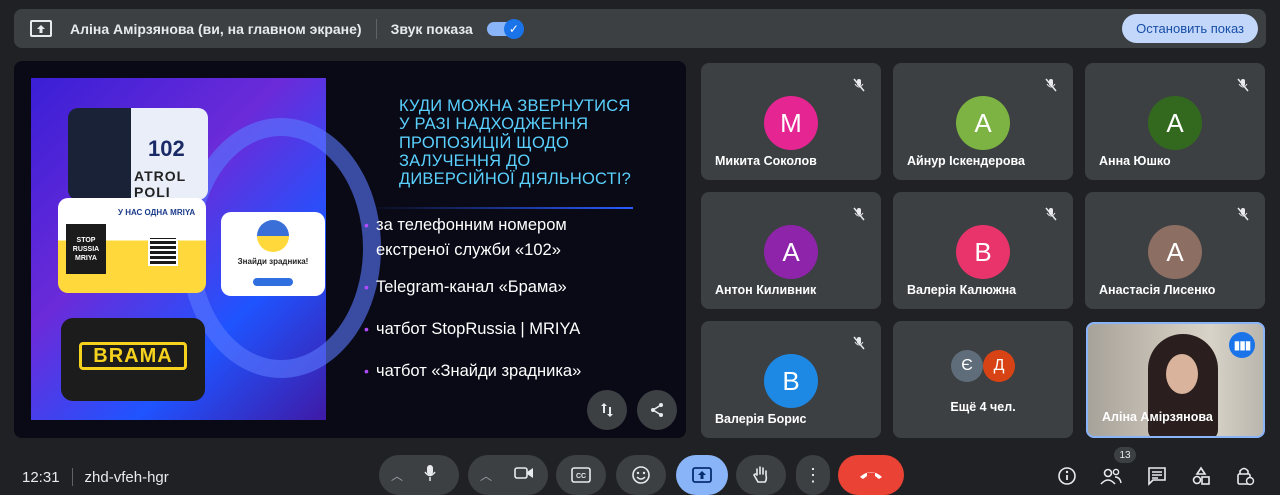 The image size is (1280, 495). I want to click on leave-call-button, so click(871, 475).